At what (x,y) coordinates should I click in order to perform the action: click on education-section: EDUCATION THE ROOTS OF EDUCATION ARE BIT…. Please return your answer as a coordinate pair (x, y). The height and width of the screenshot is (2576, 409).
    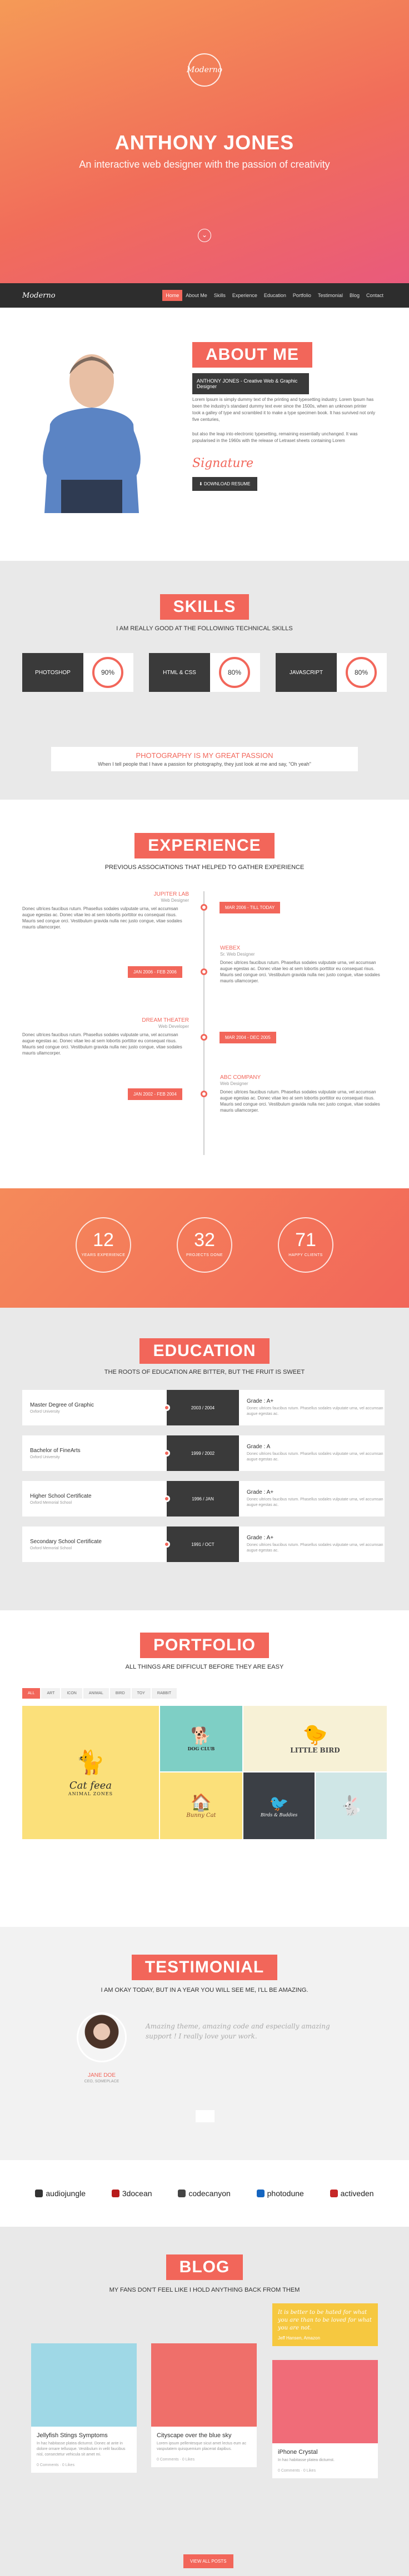
    Looking at the image, I should click on (205, 1459).